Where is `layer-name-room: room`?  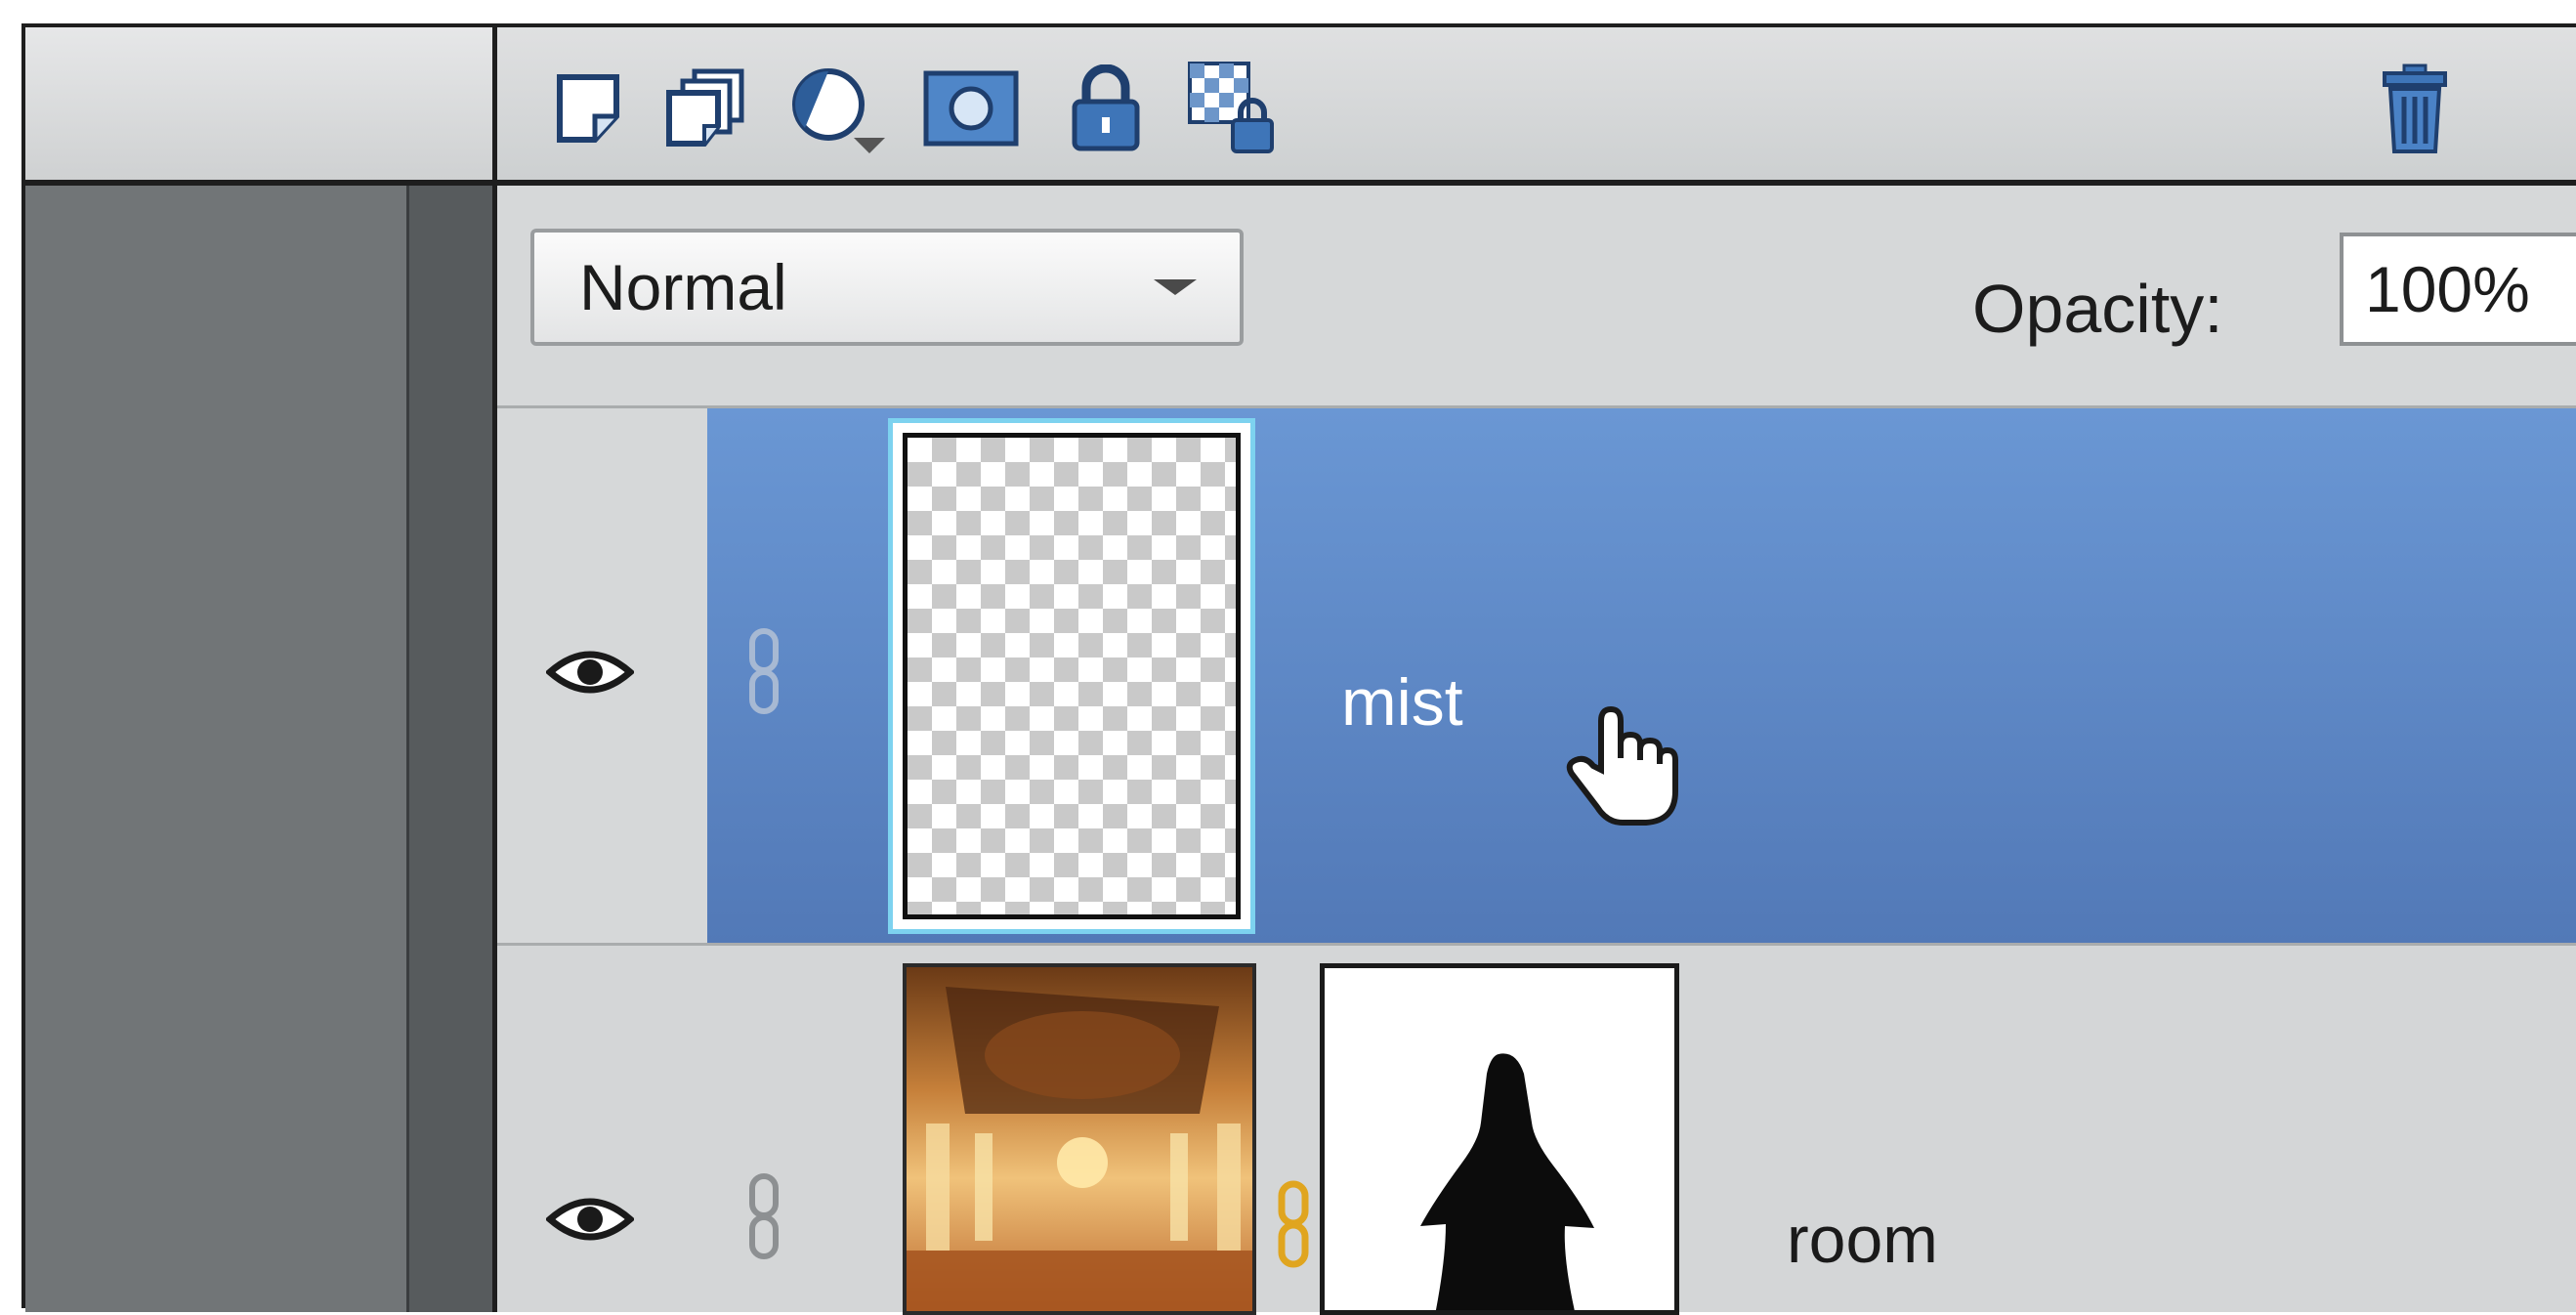 layer-name-room: room is located at coordinates (1862, 1240).